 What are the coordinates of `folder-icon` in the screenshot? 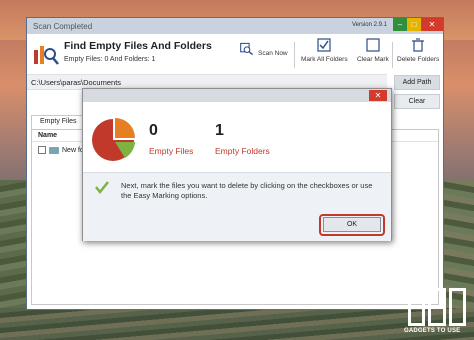 It's located at (54, 150).